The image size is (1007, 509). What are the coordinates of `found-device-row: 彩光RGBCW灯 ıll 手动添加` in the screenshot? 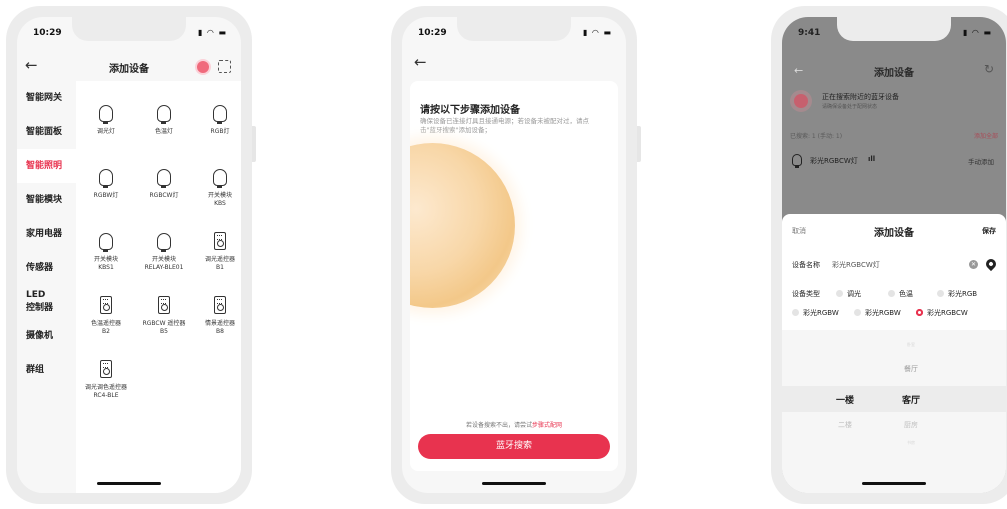 It's located at (894, 163).